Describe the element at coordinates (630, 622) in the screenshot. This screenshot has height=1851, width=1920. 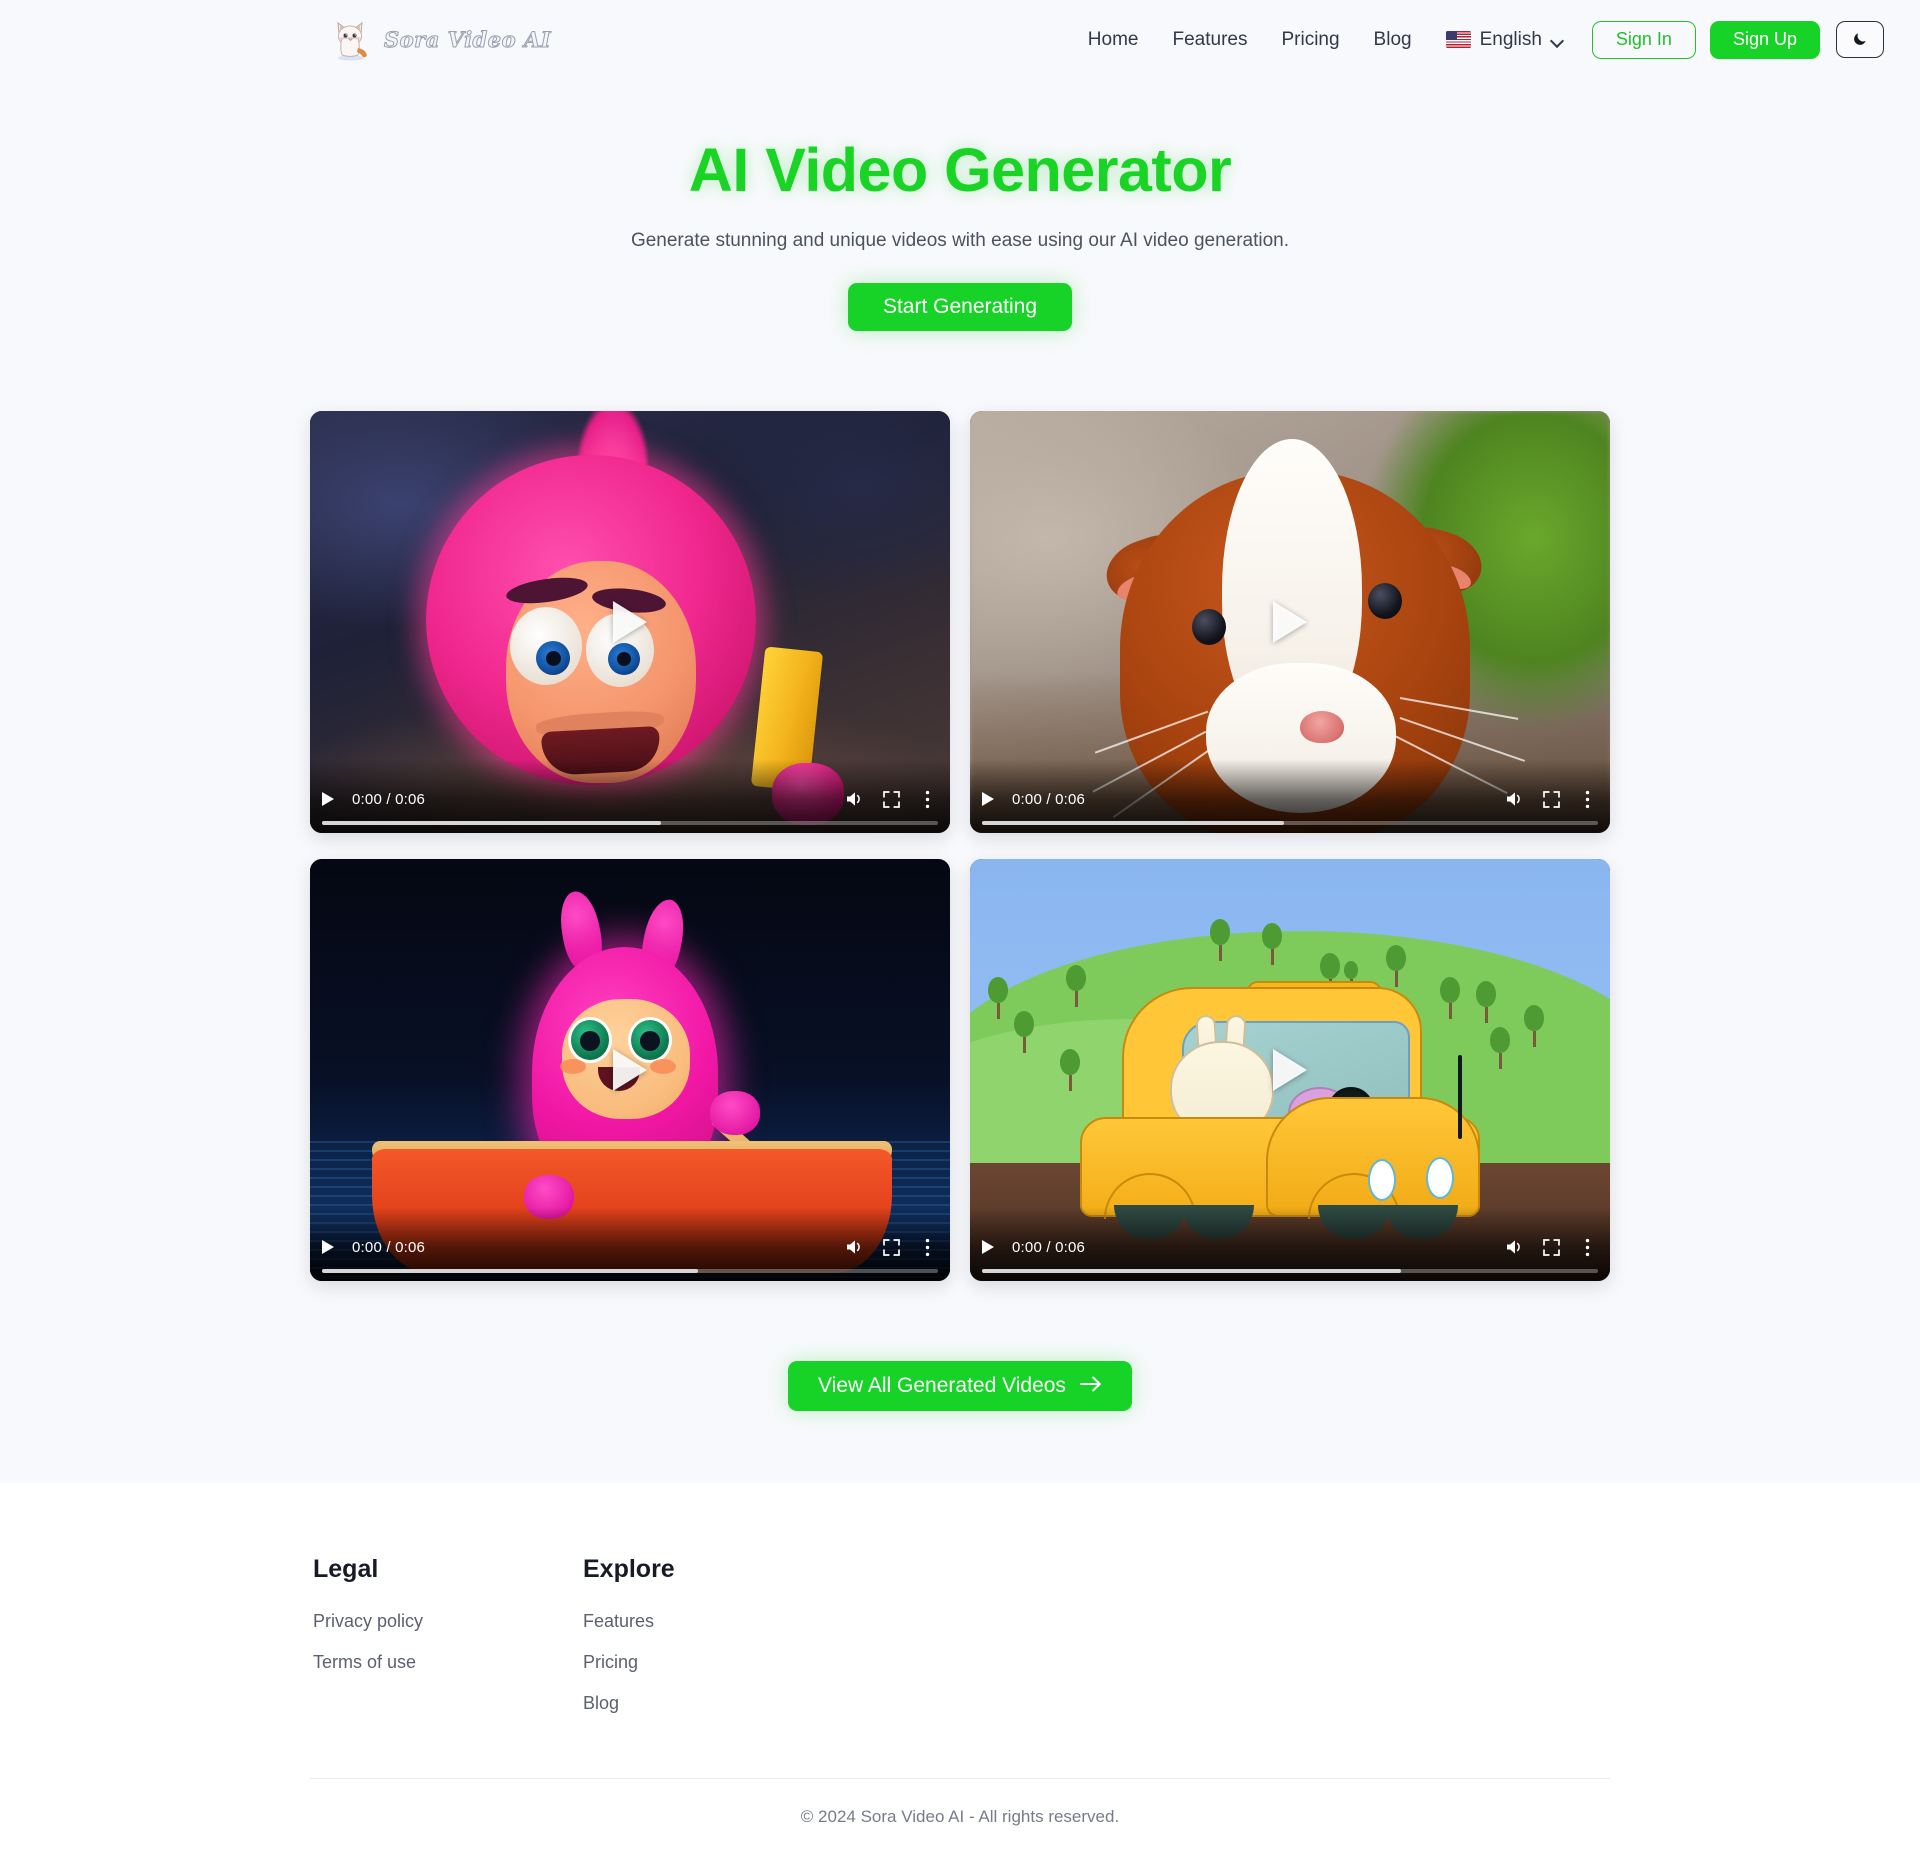
I see `video-card-pink-fluffy-monster-with-cheese: 0:00 / 0:06` at that location.